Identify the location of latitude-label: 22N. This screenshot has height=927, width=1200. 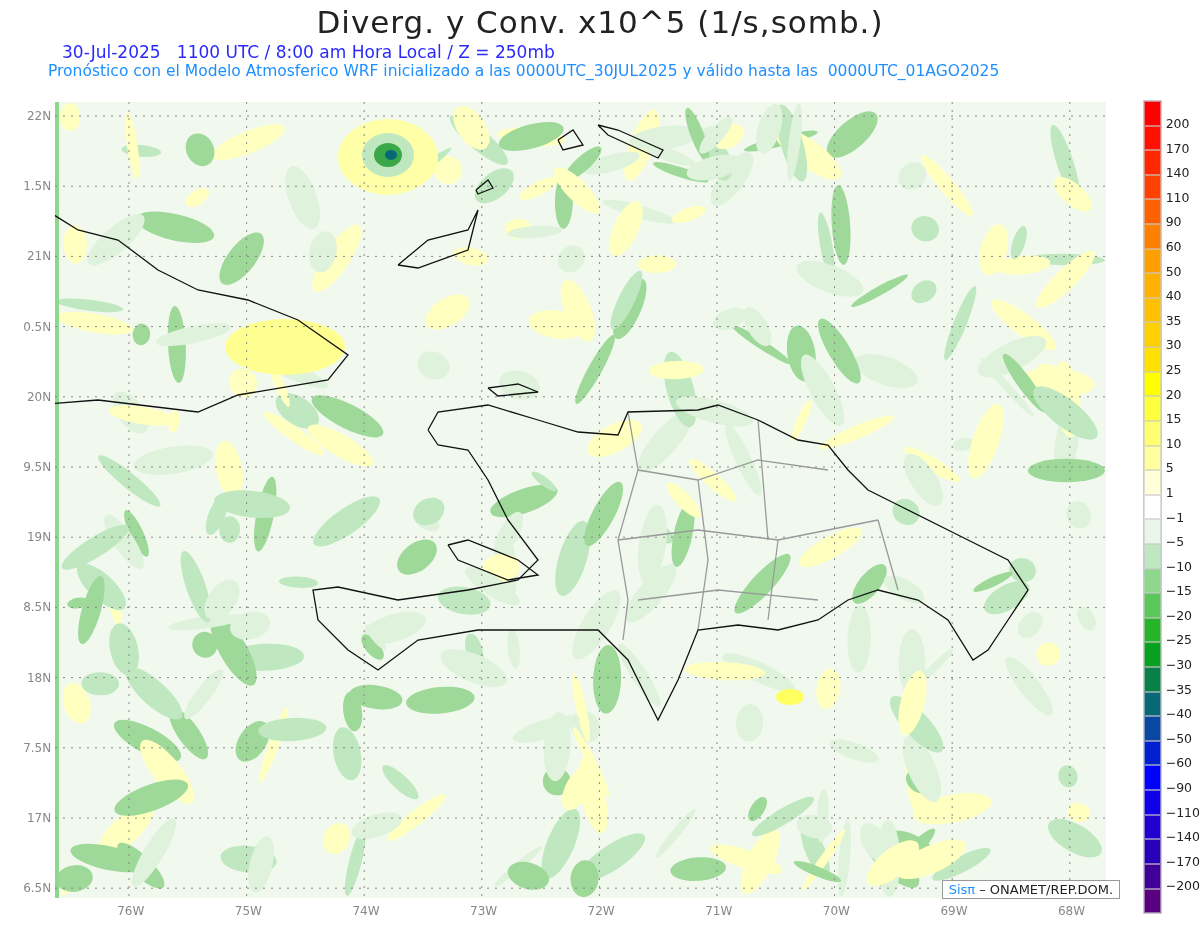
(39, 116).